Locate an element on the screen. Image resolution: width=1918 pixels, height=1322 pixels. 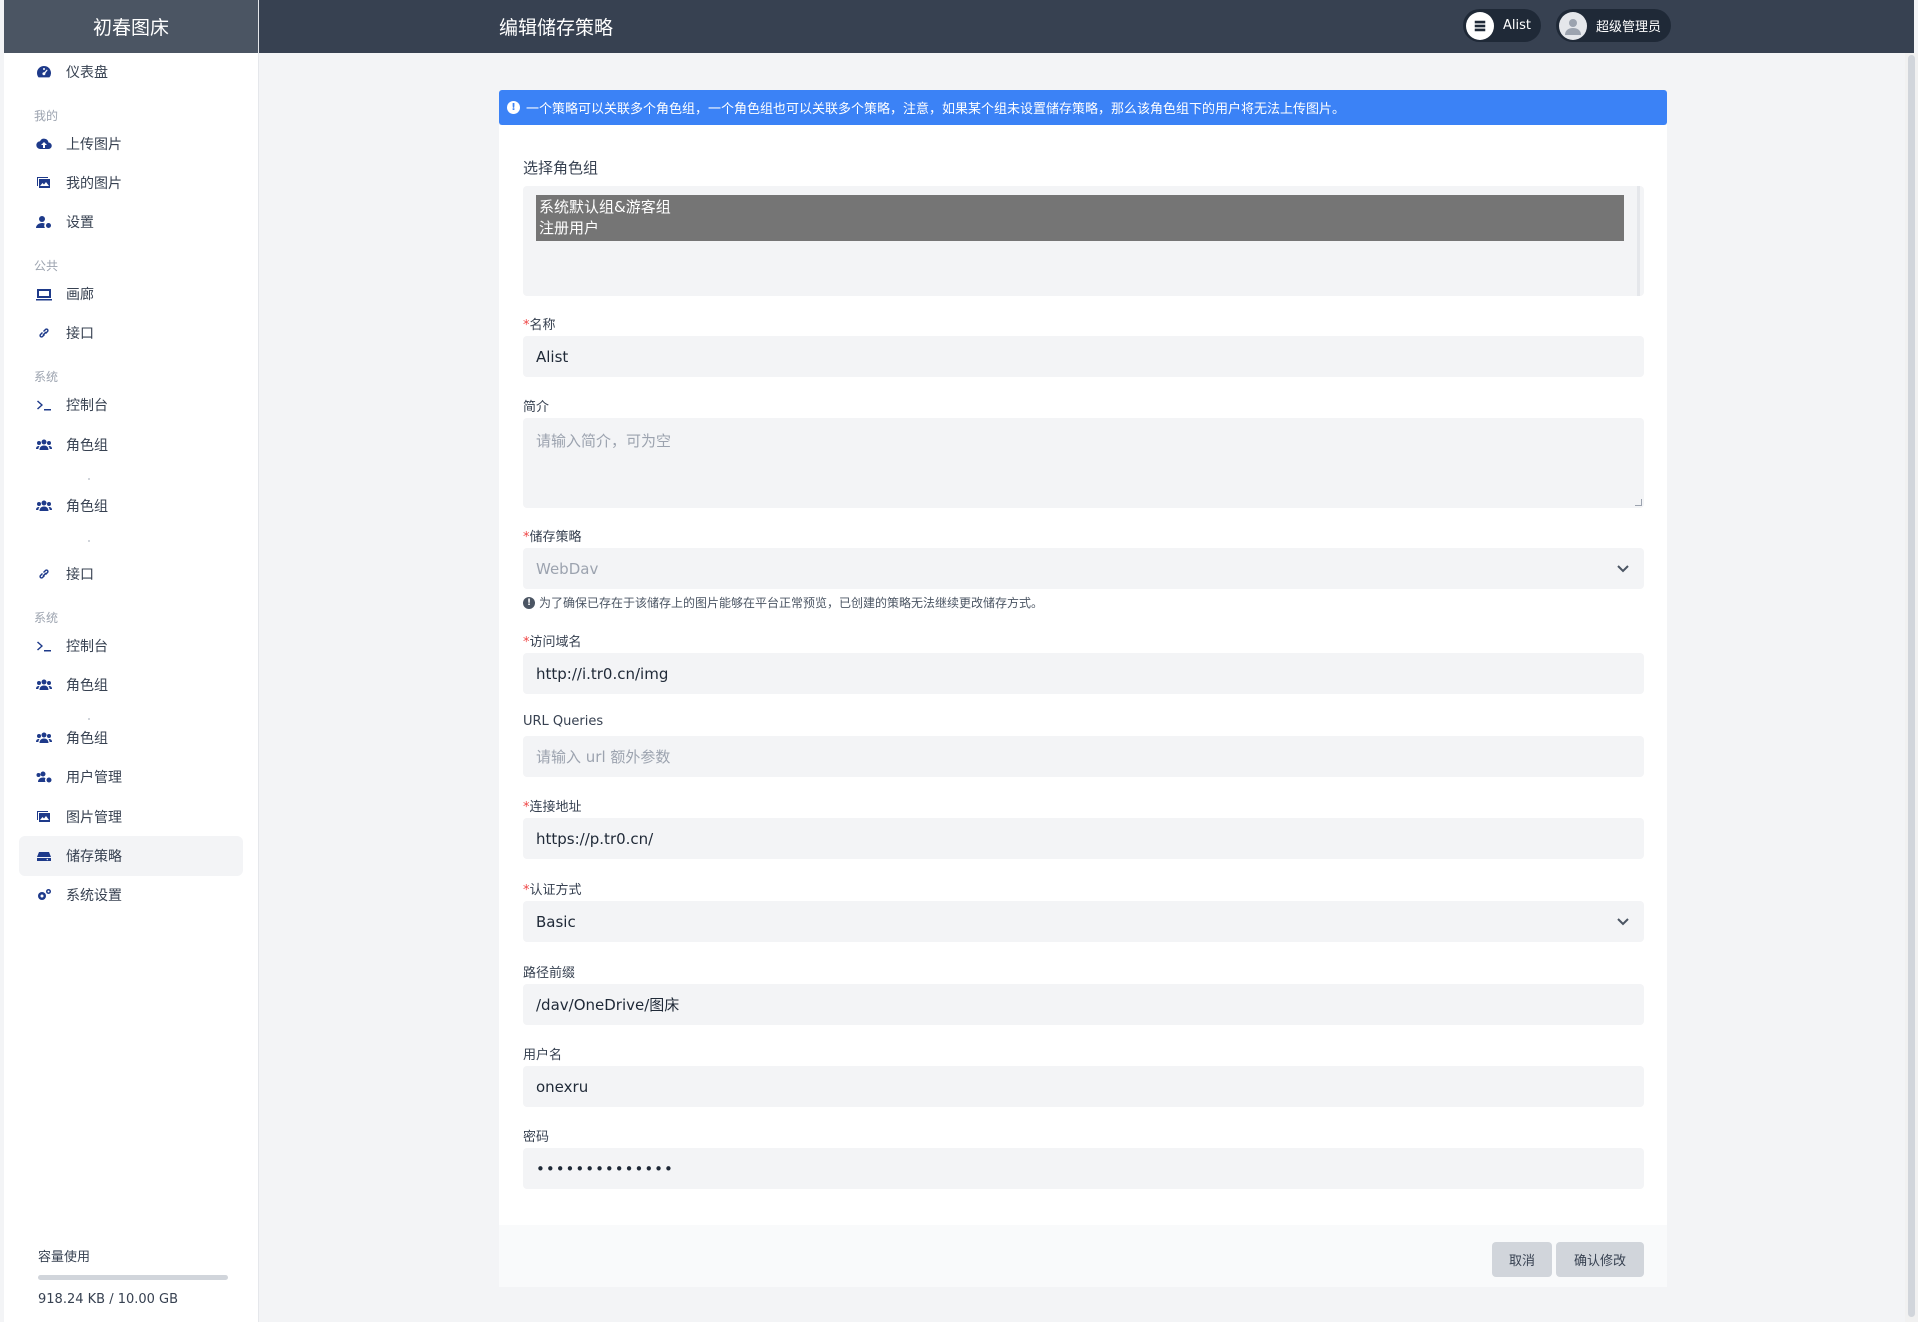
auth-select: Basic is located at coordinates (1083, 921).